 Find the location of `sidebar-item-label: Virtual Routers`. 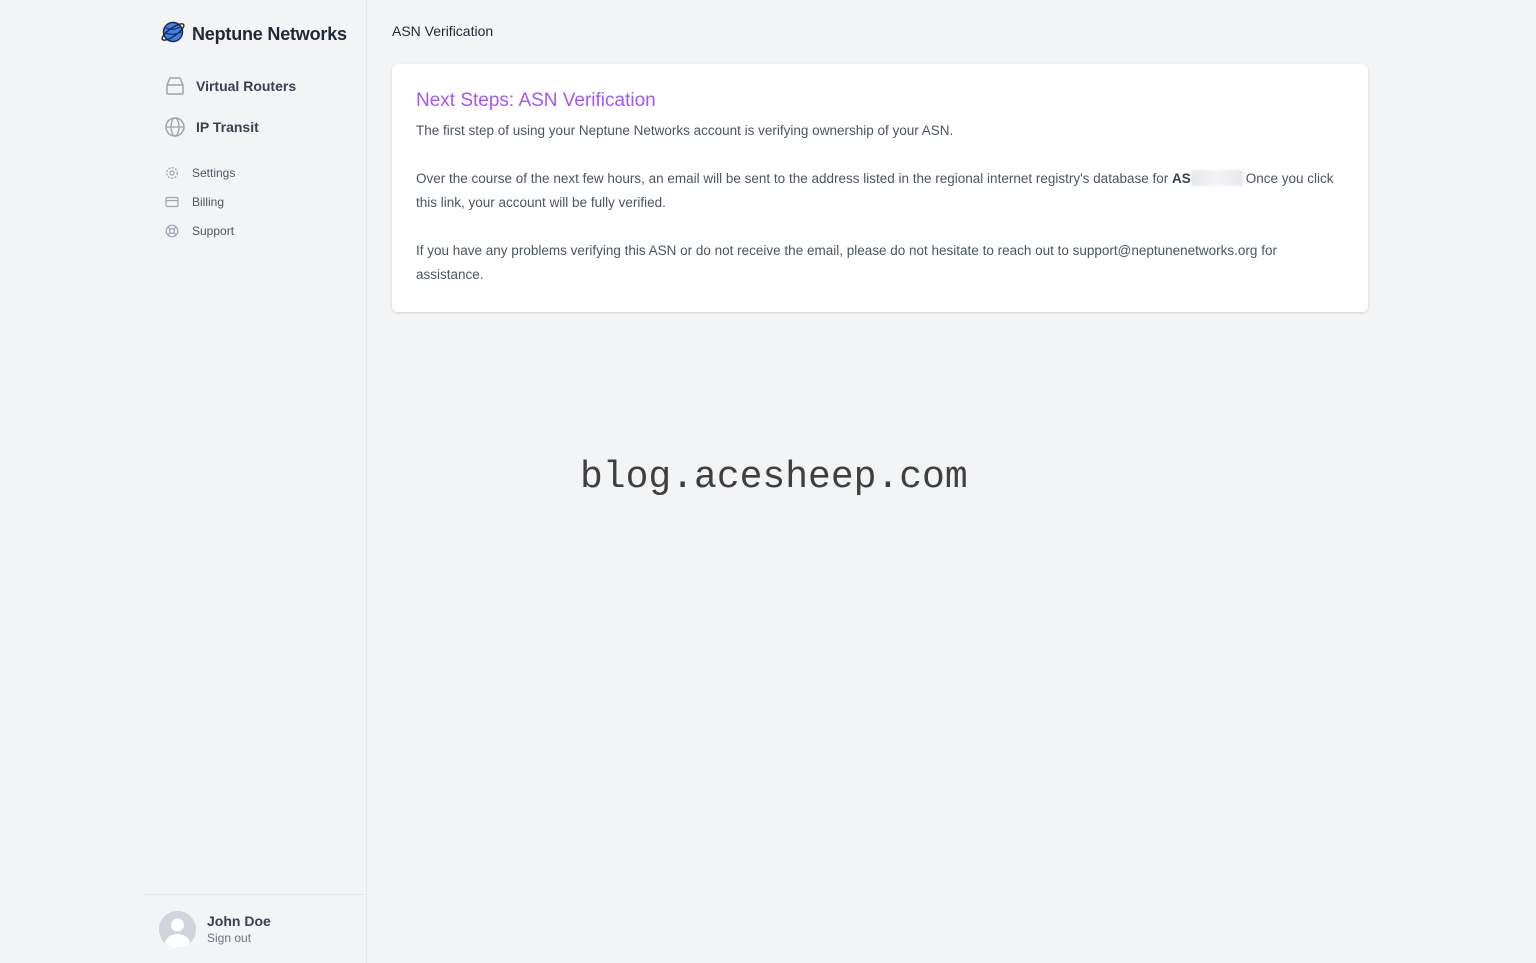

sidebar-item-label: Virtual Routers is located at coordinates (246, 86).